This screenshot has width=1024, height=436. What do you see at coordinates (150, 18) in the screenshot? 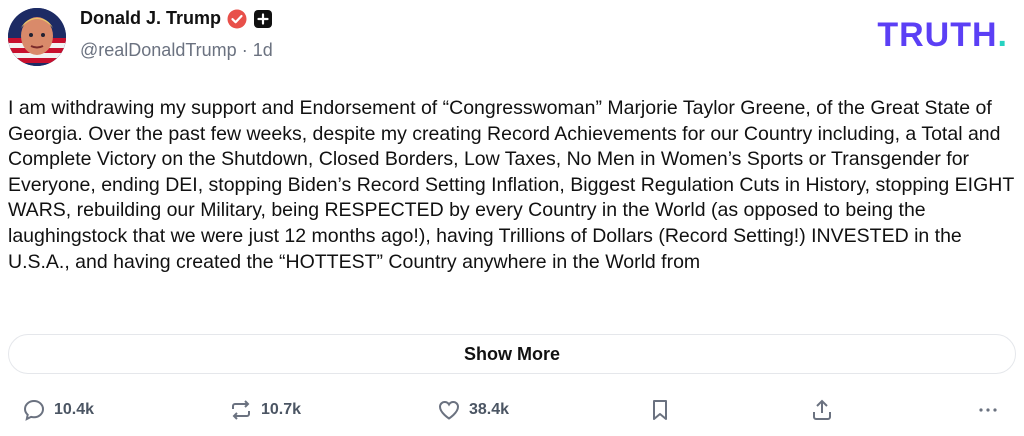
I see `display-name: Donald J. Trump` at bounding box center [150, 18].